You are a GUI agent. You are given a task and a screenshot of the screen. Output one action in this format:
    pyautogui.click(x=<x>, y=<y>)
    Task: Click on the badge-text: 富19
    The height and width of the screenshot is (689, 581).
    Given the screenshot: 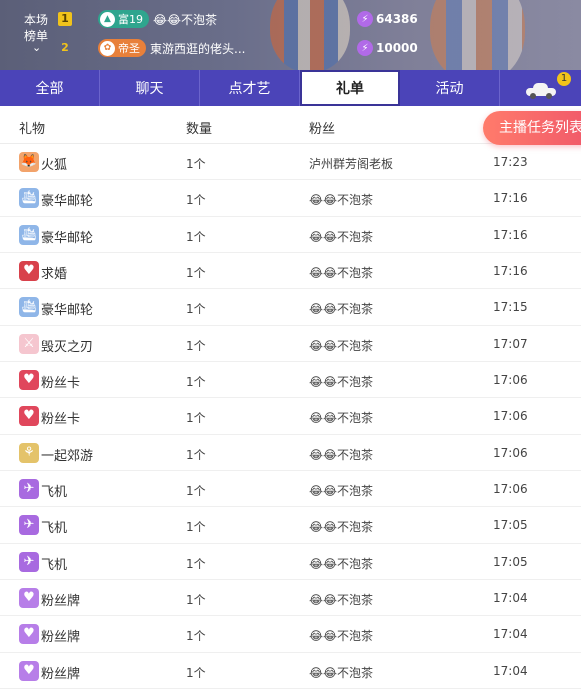 What is the action you would take?
    pyautogui.click(x=130, y=19)
    